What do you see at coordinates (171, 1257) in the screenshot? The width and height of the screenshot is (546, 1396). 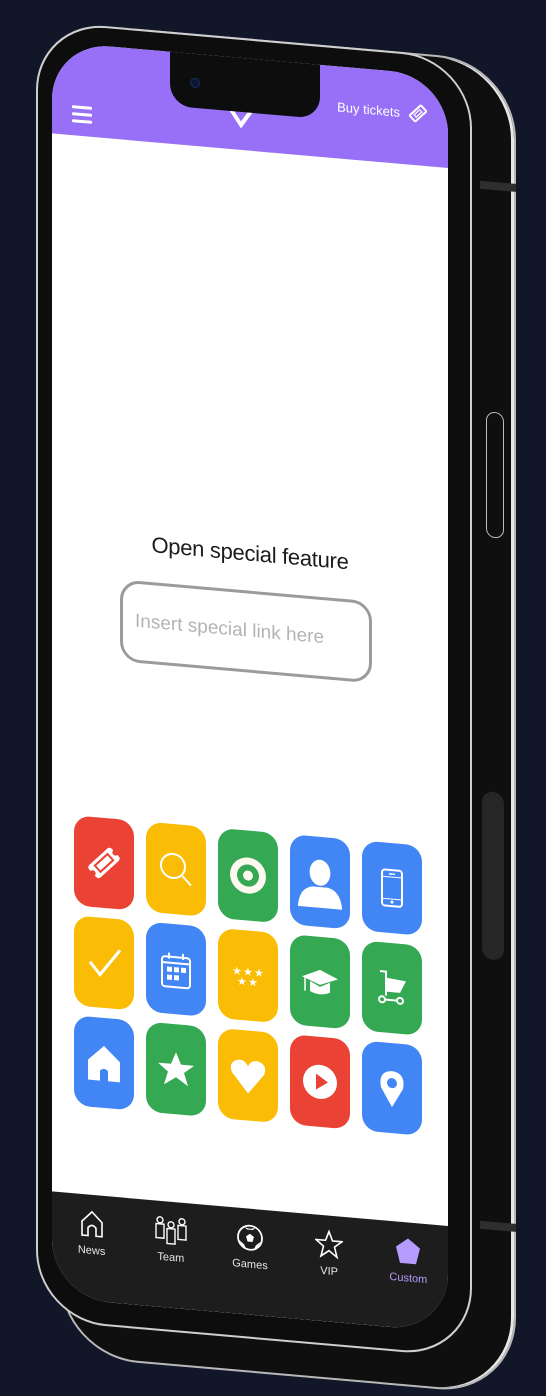 I see `nav-label: Team` at bounding box center [171, 1257].